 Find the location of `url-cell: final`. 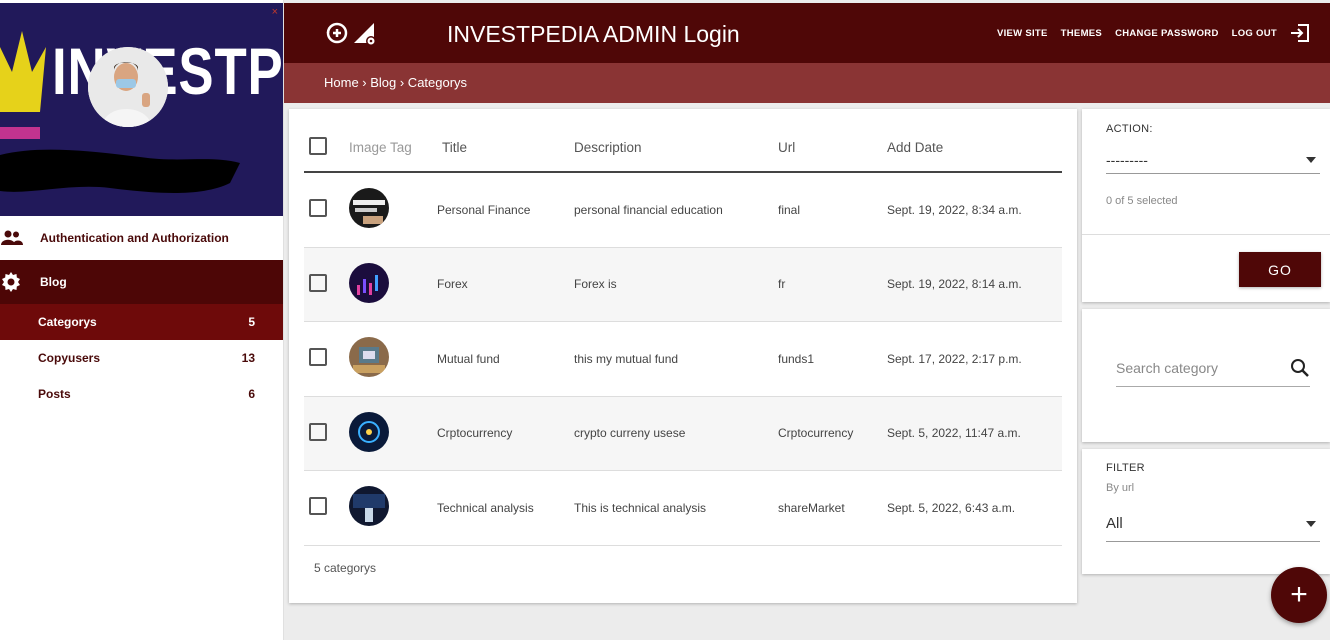

url-cell: final is located at coordinates (789, 209).